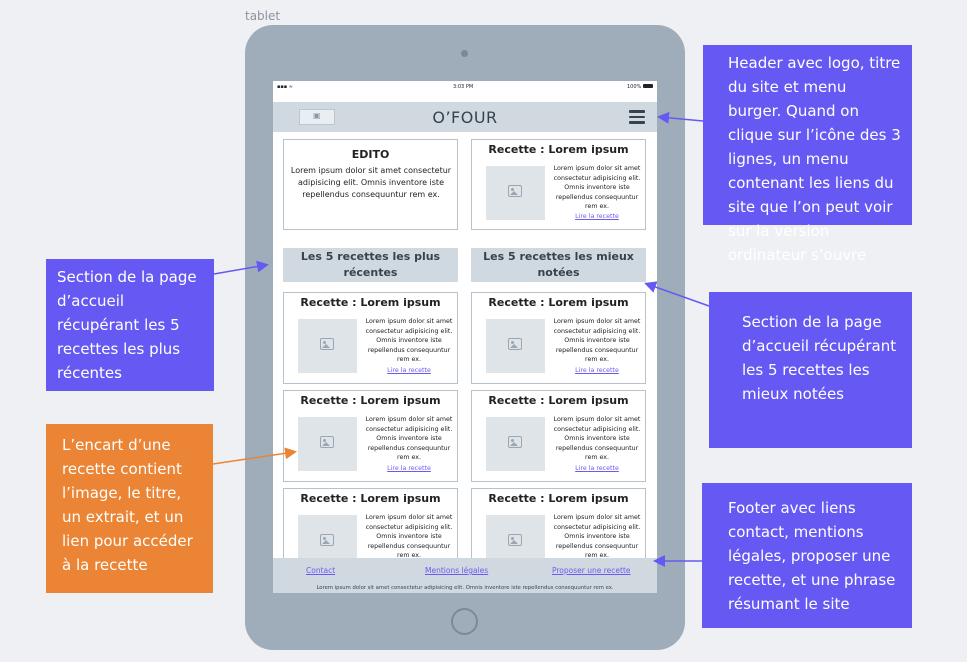  What do you see at coordinates (677, 294) in the screenshot?
I see `arrow-top-rated` at bounding box center [677, 294].